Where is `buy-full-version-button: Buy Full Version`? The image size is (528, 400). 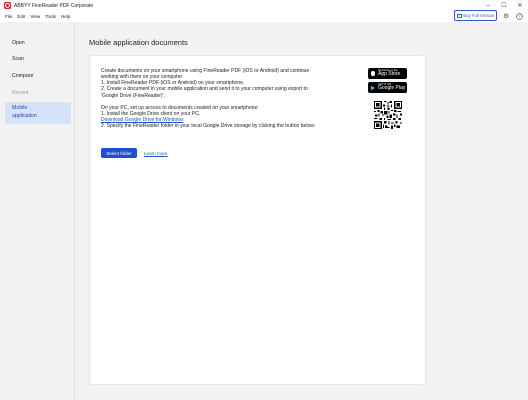 buy-full-version-button: Buy Full Version is located at coordinates (475, 15).